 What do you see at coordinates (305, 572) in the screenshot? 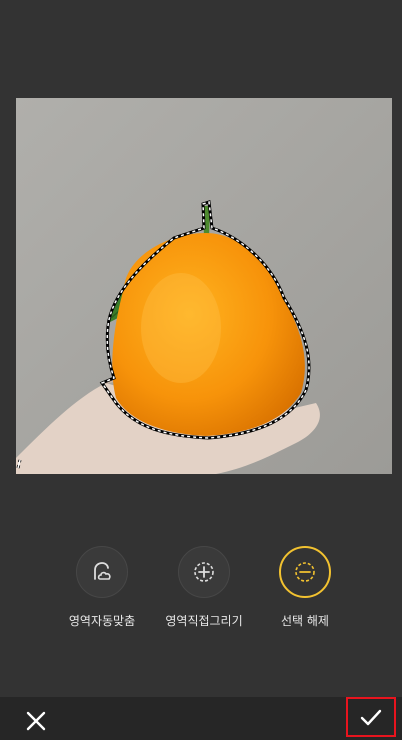
I see `deselect-icon` at bounding box center [305, 572].